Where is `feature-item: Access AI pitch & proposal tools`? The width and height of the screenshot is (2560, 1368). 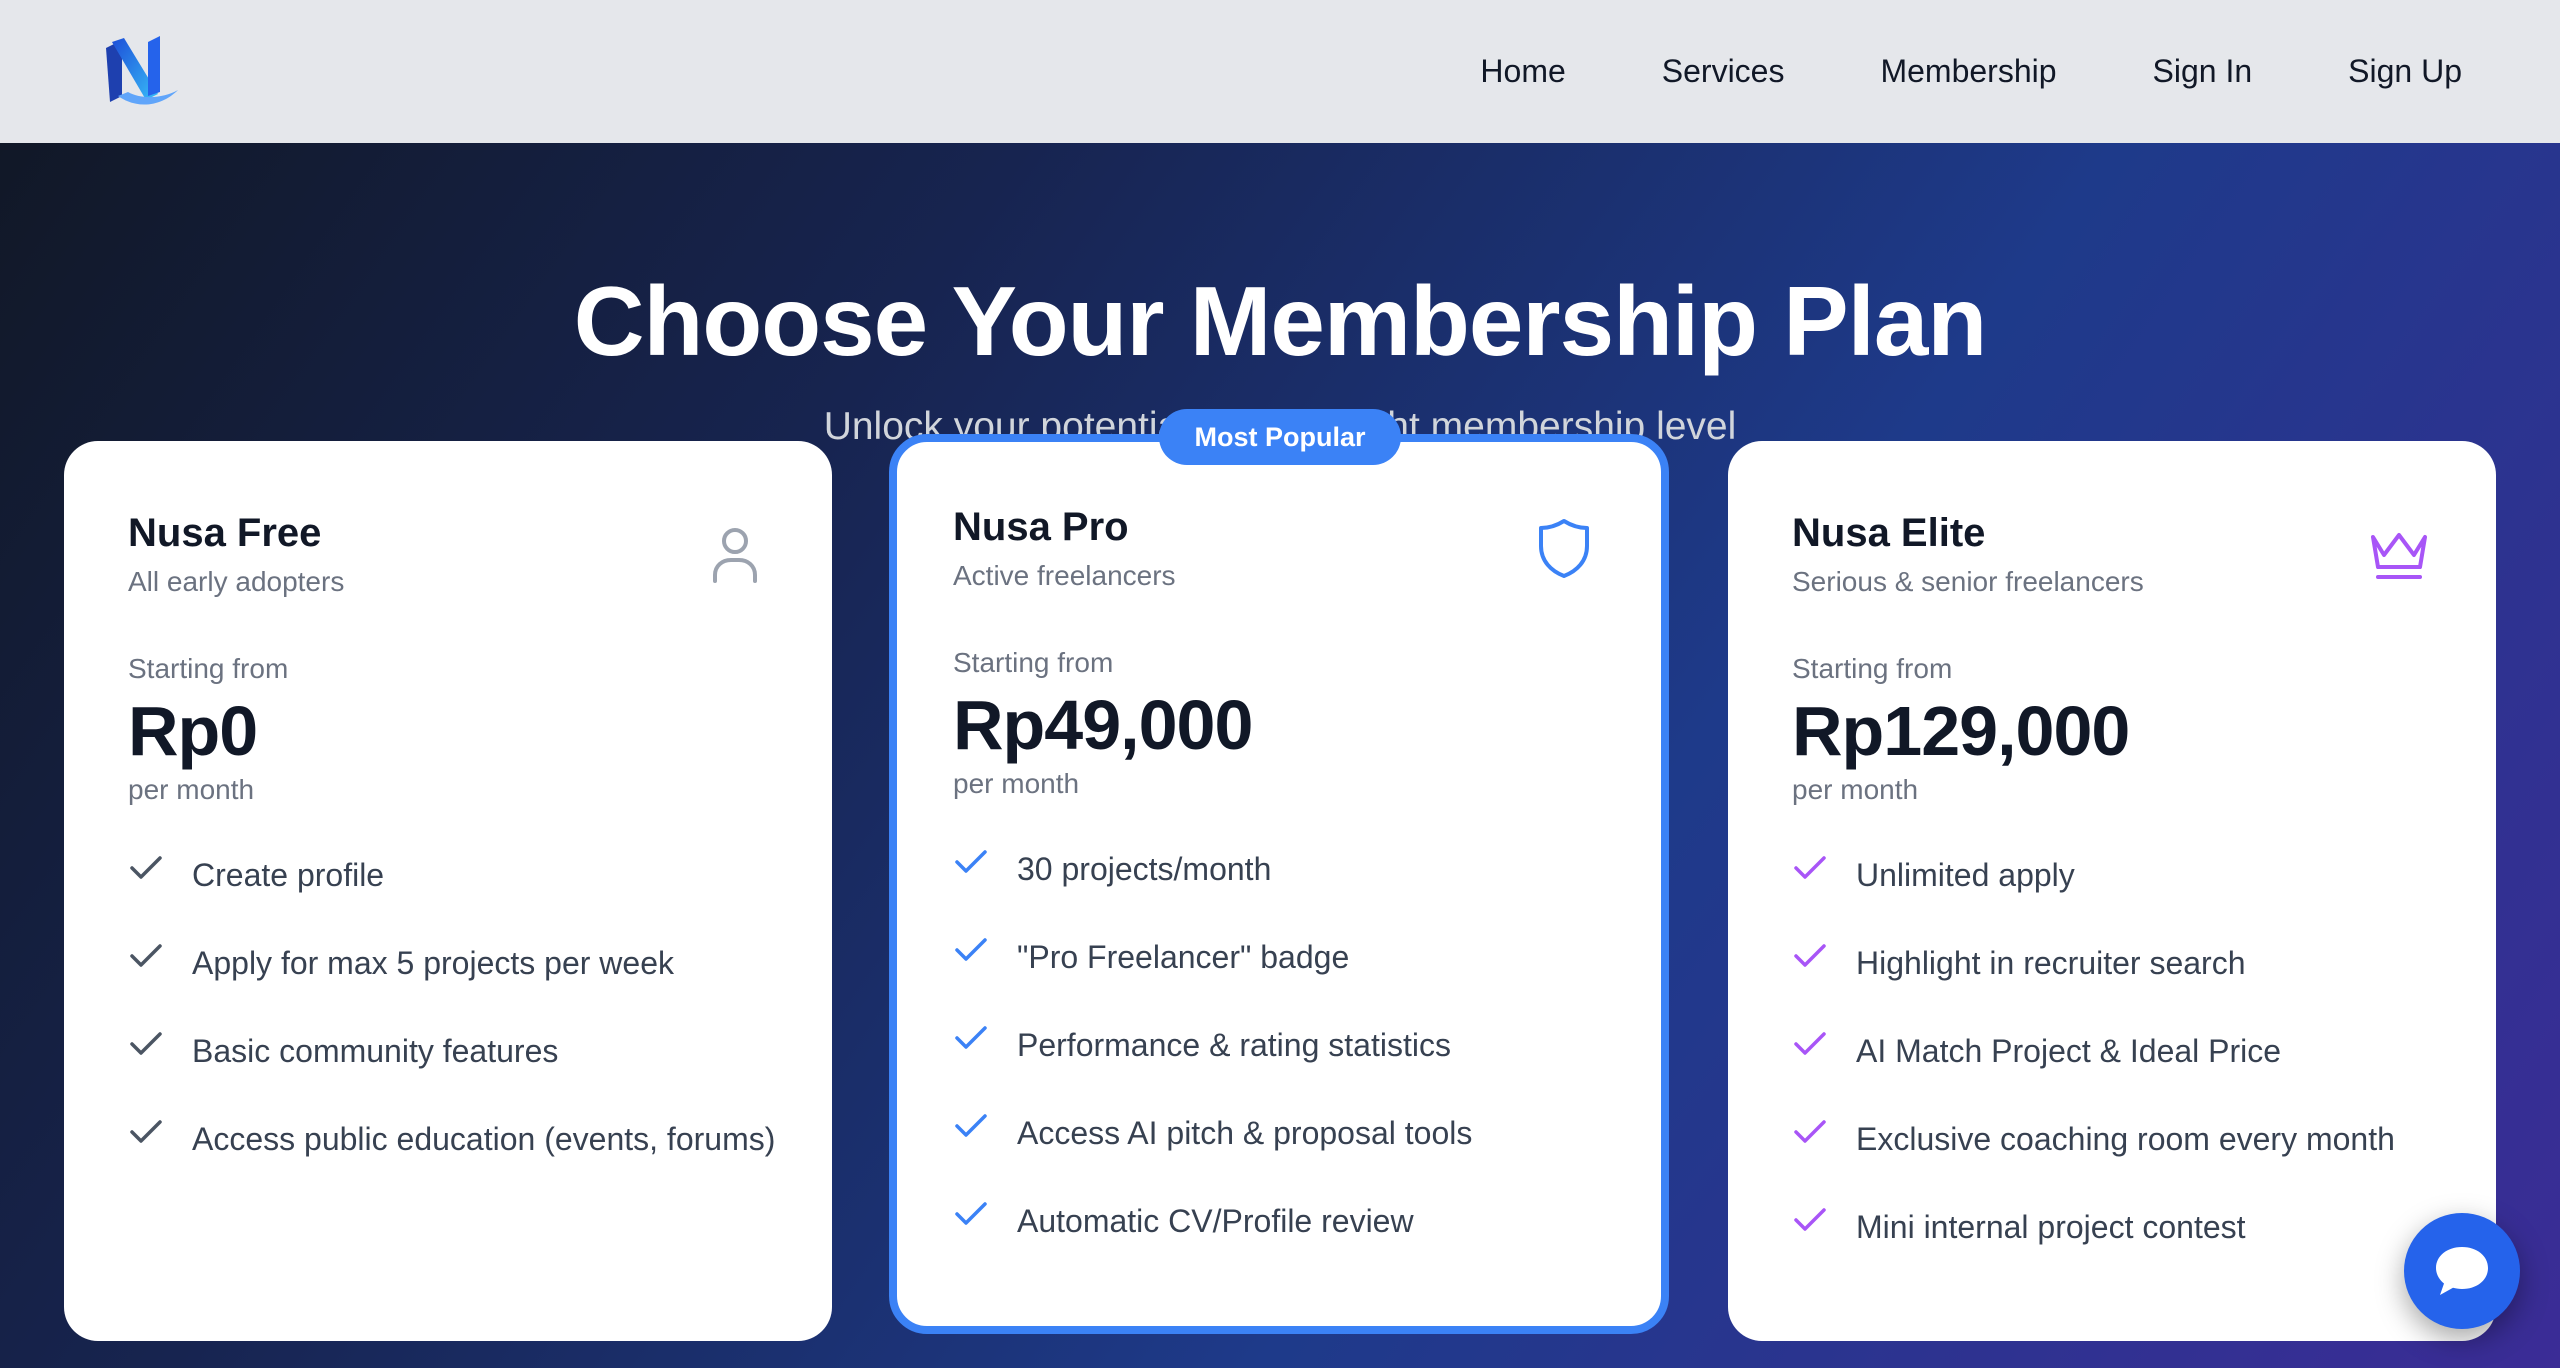
feature-item: Access AI pitch & proposal tools is located at coordinates (1283, 1133).